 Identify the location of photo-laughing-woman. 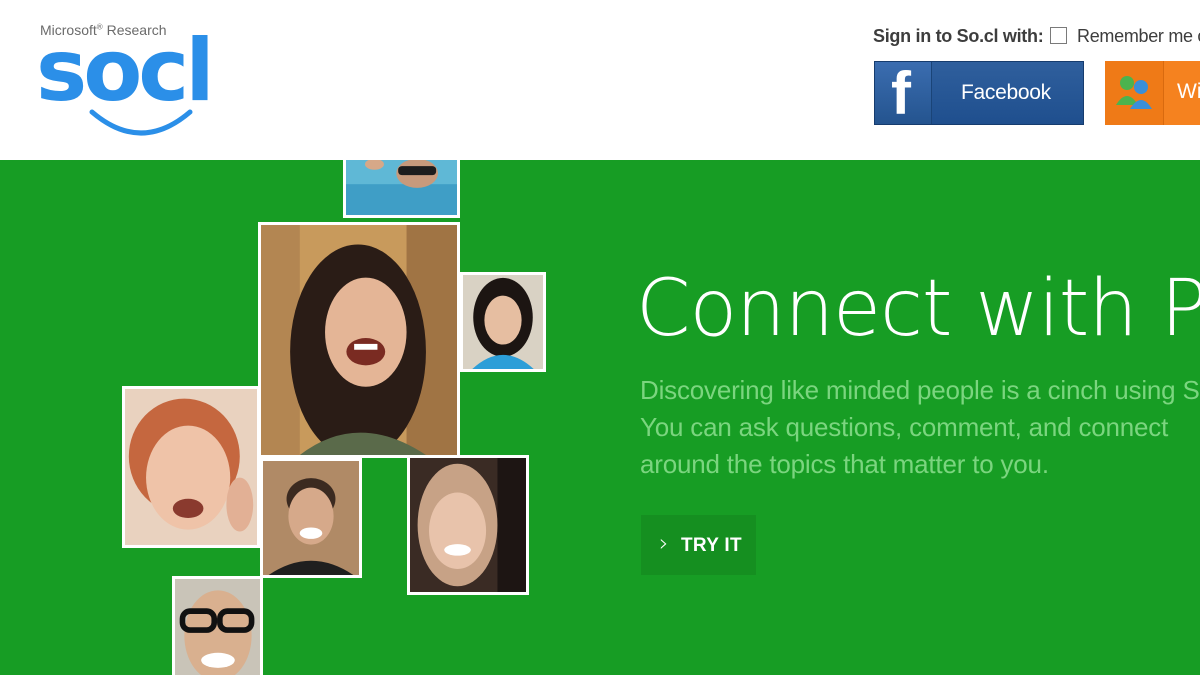
(359, 340).